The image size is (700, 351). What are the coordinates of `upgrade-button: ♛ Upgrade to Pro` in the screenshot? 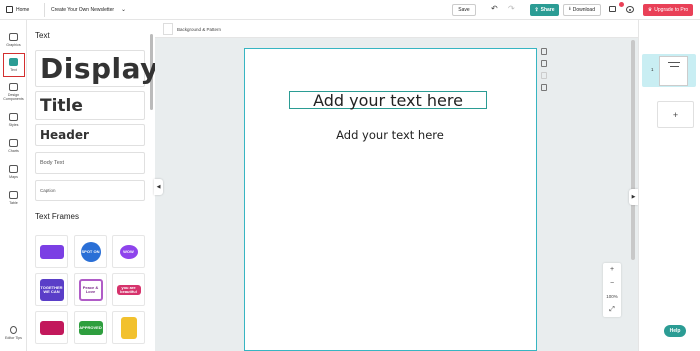 It's located at (668, 10).